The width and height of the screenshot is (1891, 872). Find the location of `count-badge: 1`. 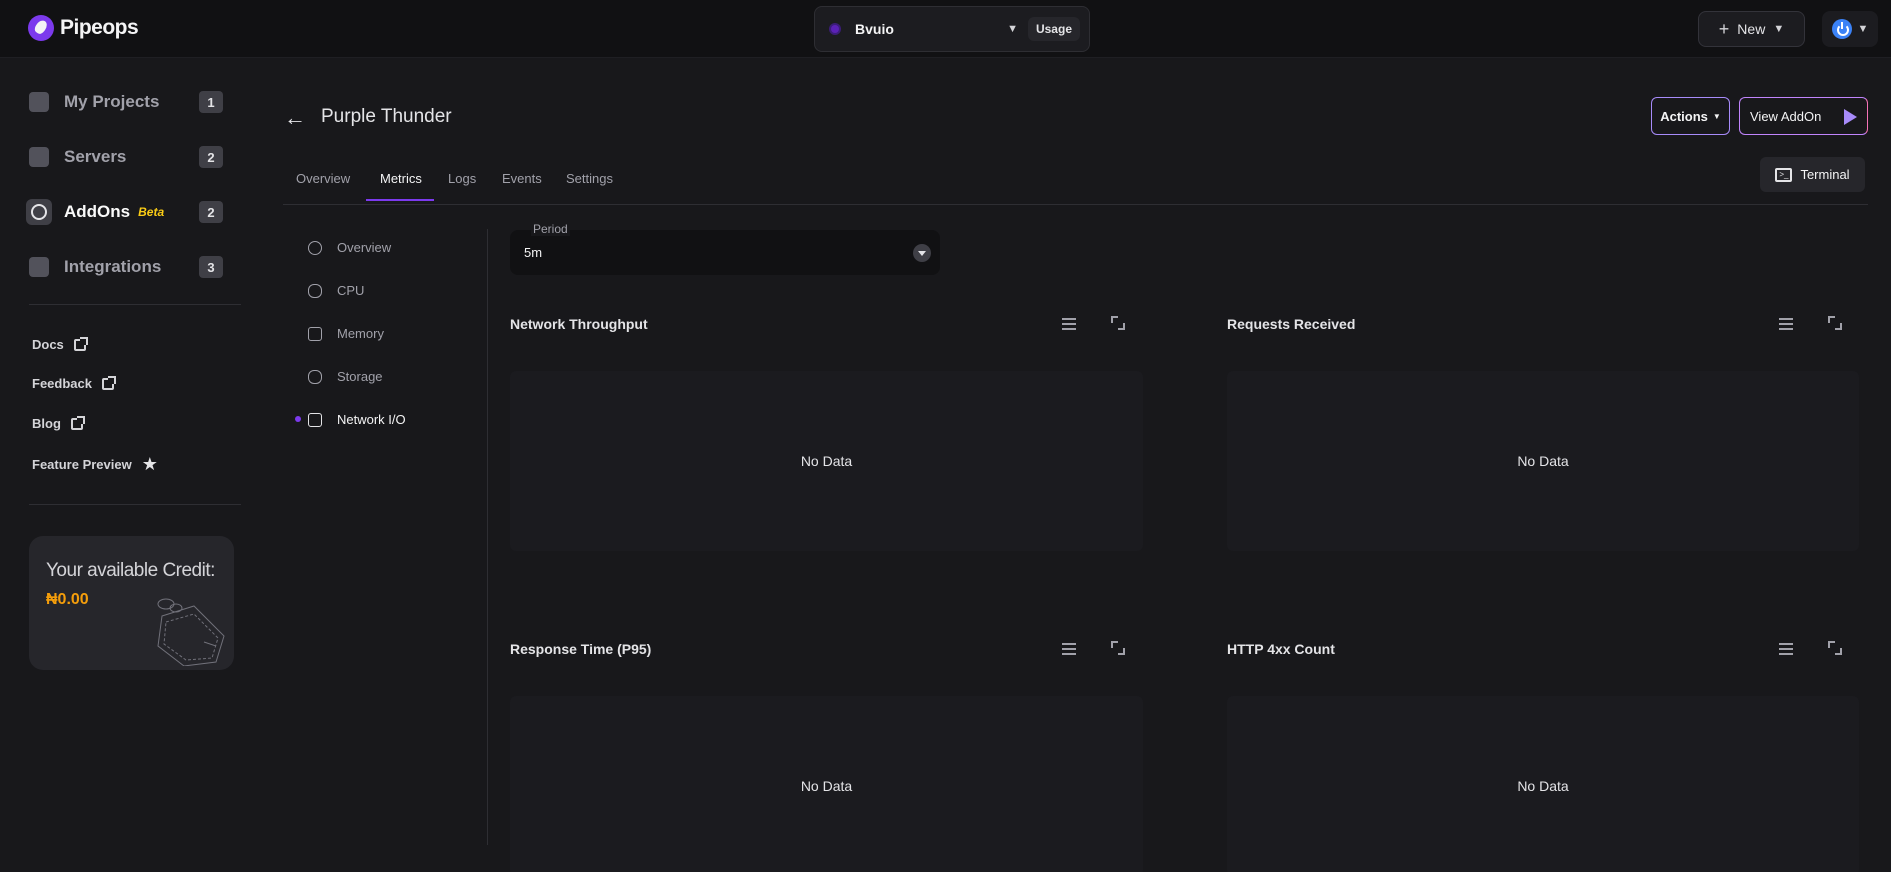

count-badge: 1 is located at coordinates (211, 102).